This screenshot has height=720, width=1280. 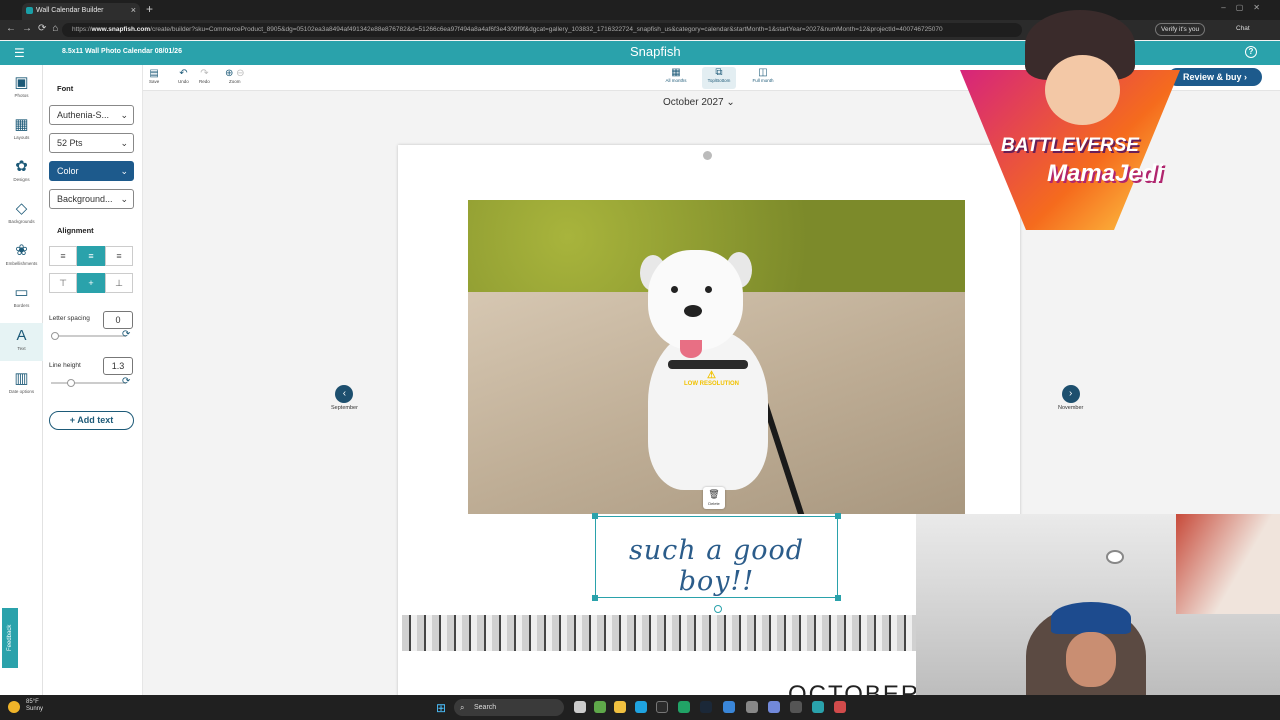 What do you see at coordinates (63, 256) in the screenshot?
I see `align-left-button: ≡` at bounding box center [63, 256].